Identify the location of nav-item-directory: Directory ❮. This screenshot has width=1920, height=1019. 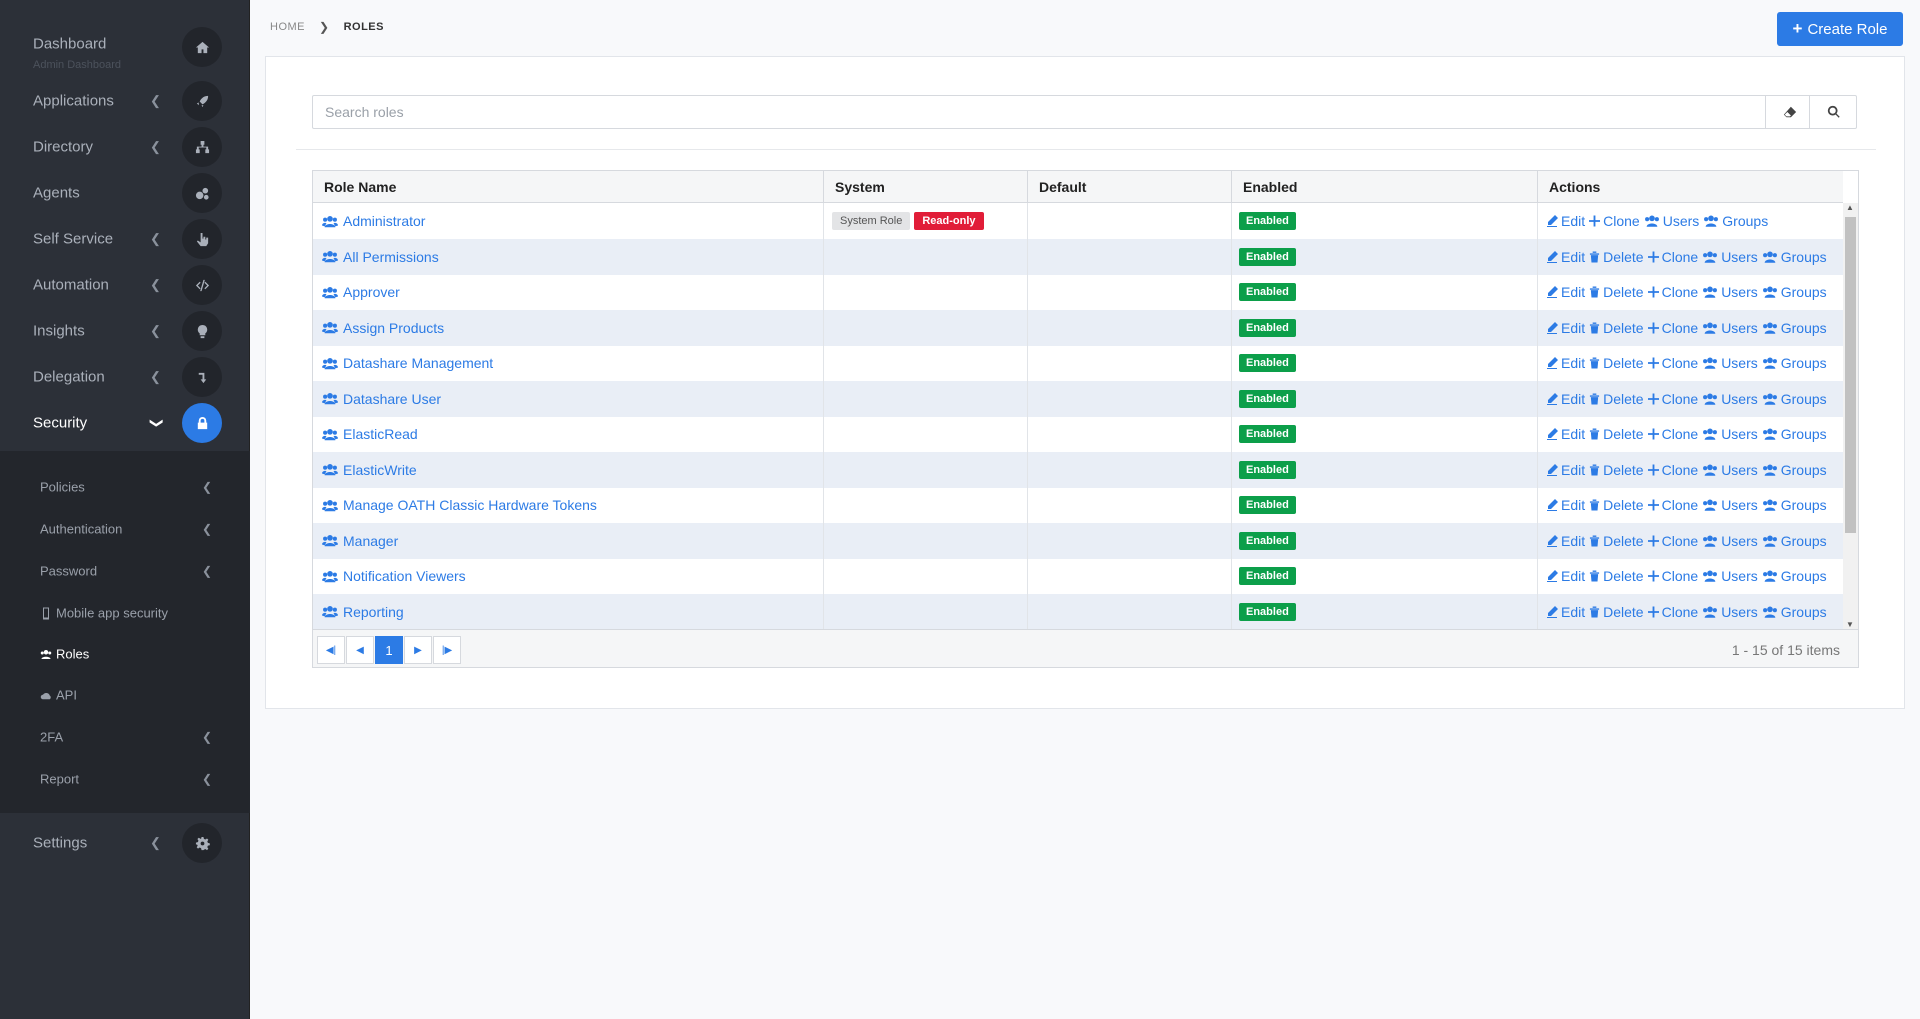
(125, 147).